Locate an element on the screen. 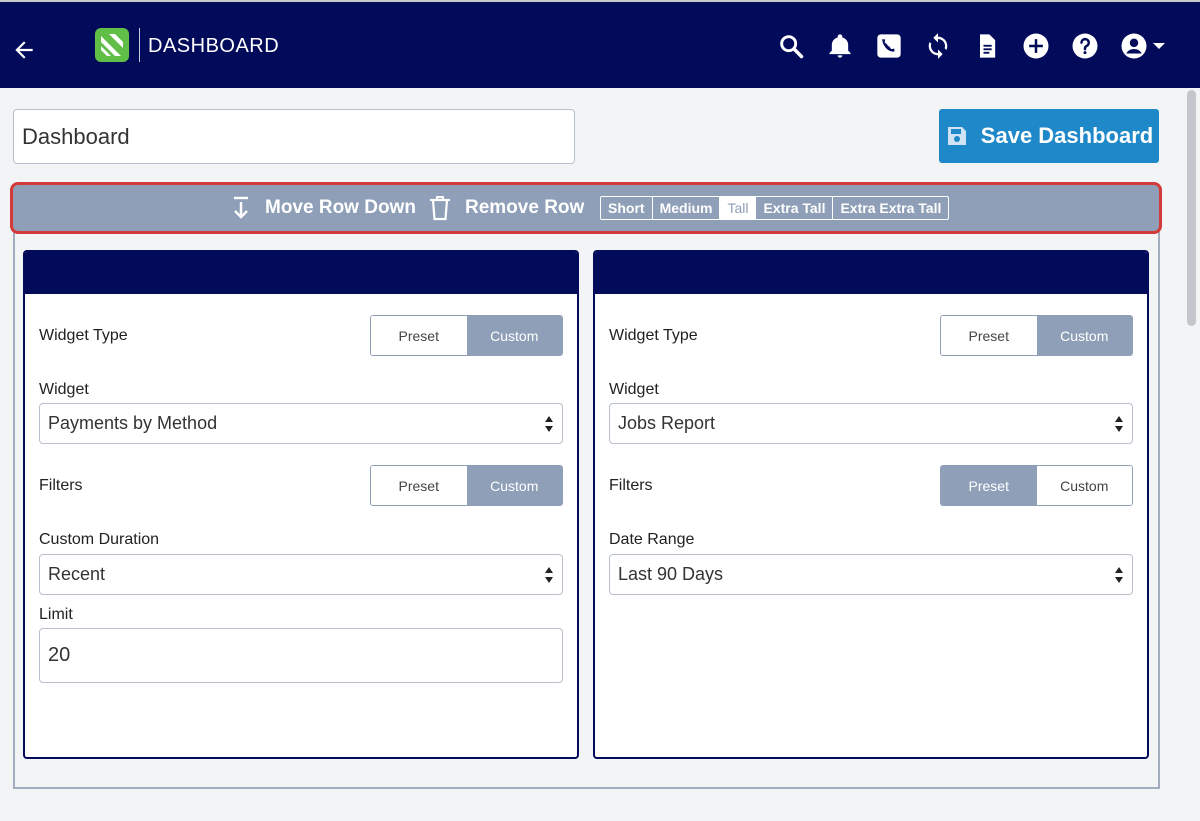 The width and height of the screenshot is (1200, 821). bell-icon is located at coordinates (840, 46).